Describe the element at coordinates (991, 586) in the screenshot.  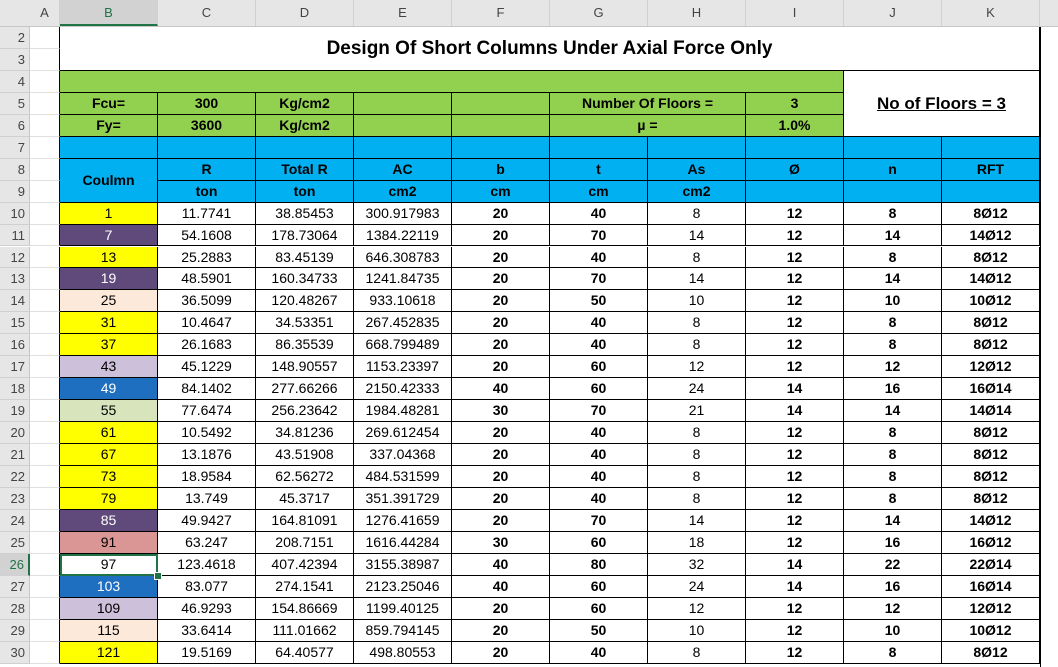
I see `cell-rft: 16Ø14` at that location.